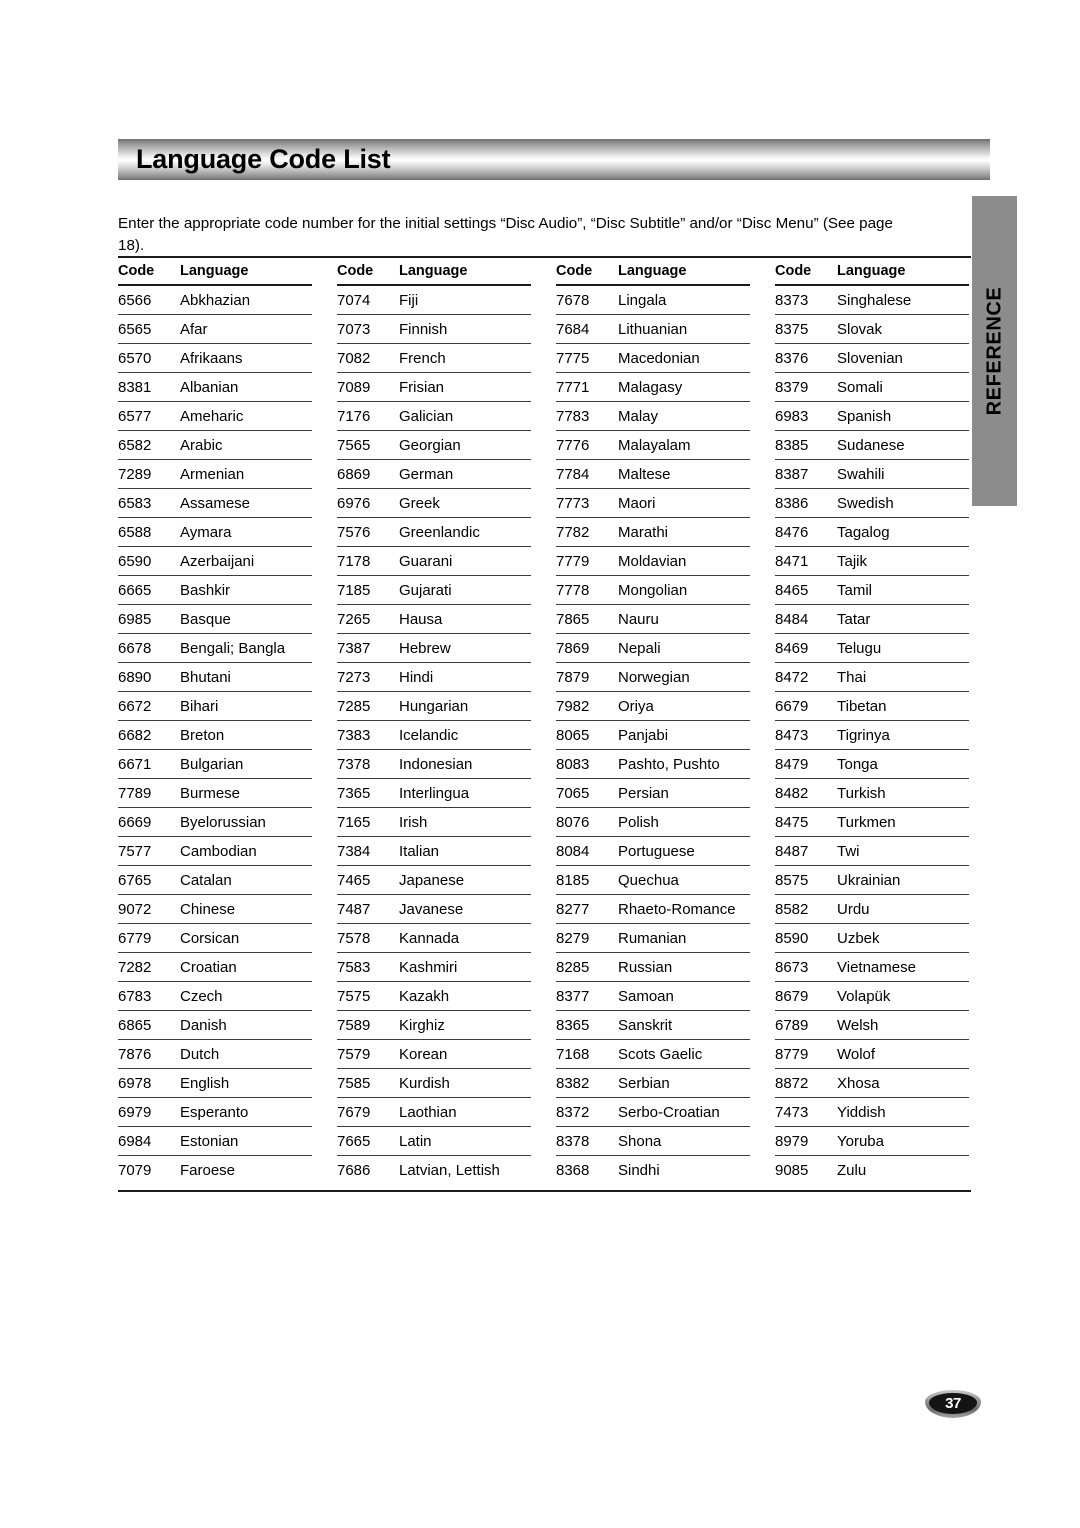 Image resolution: width=1080 pixels, height=1528 pixels. What do you see at coordinates (792, 938) in the screenshot?
I see `cell-code: 8590` at bounding box center [792, 938].